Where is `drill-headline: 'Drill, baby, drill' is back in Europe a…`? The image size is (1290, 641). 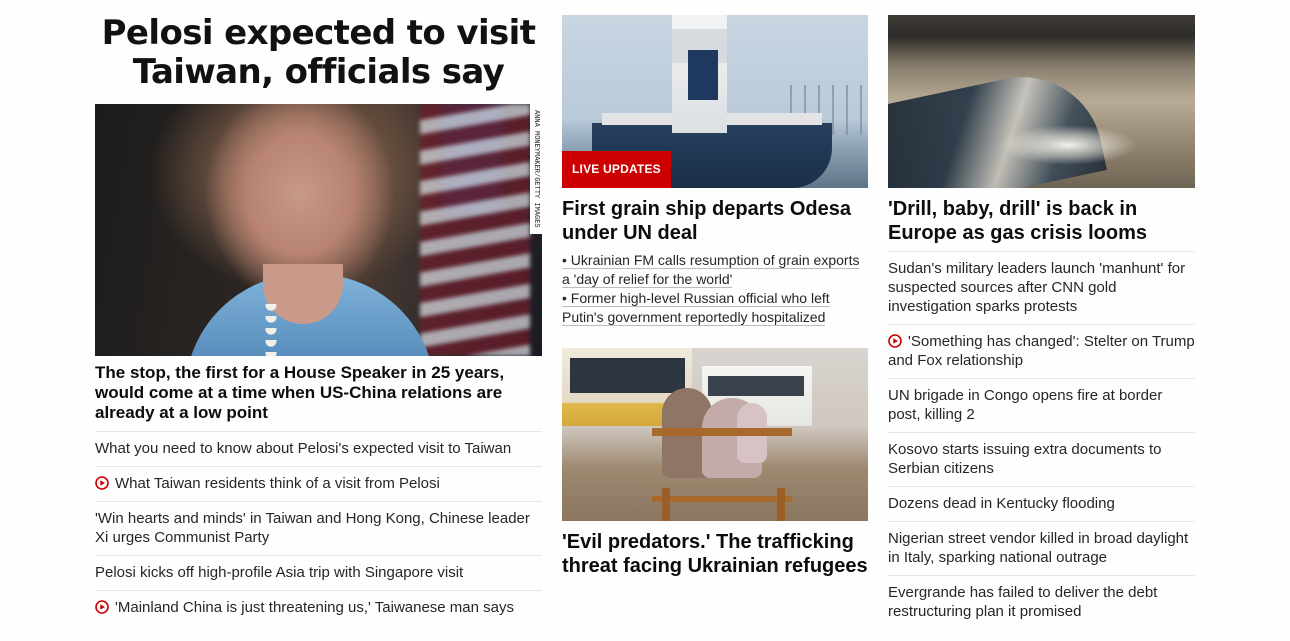
drill-headline: 'Drill, baby, drill' is back in Europe a… is located at coordinates (1041, 221).